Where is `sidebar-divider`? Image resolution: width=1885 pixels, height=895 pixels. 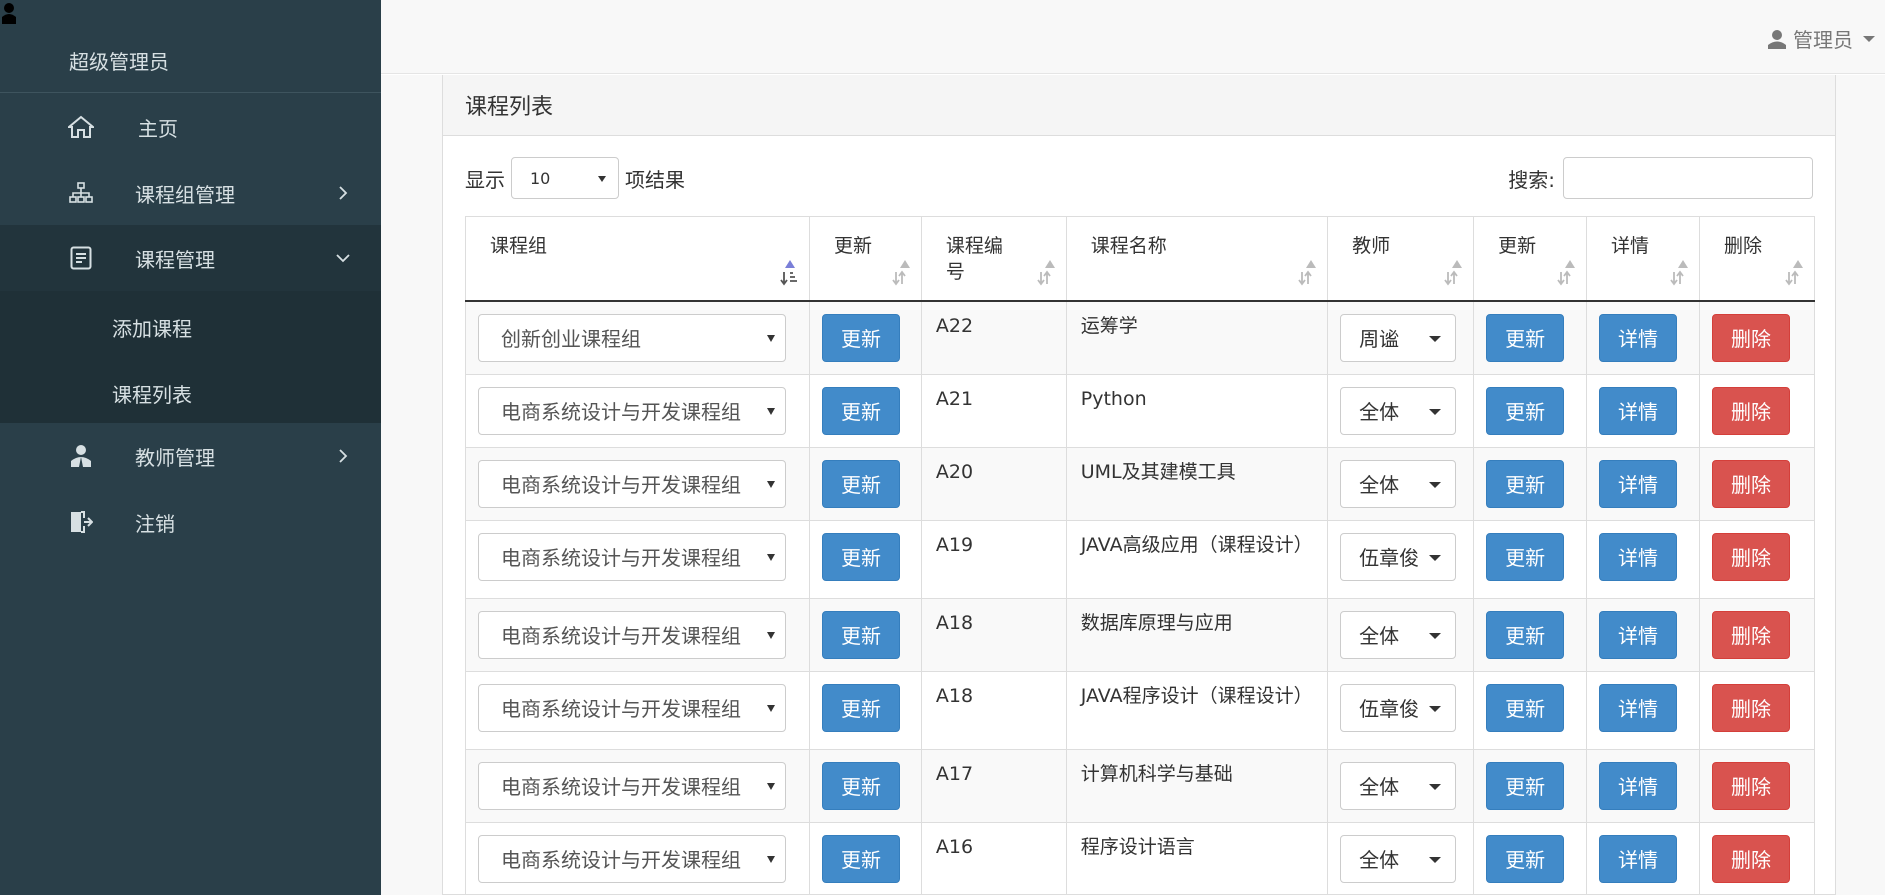
sidebar-divider is located at coordinates (190, 92).